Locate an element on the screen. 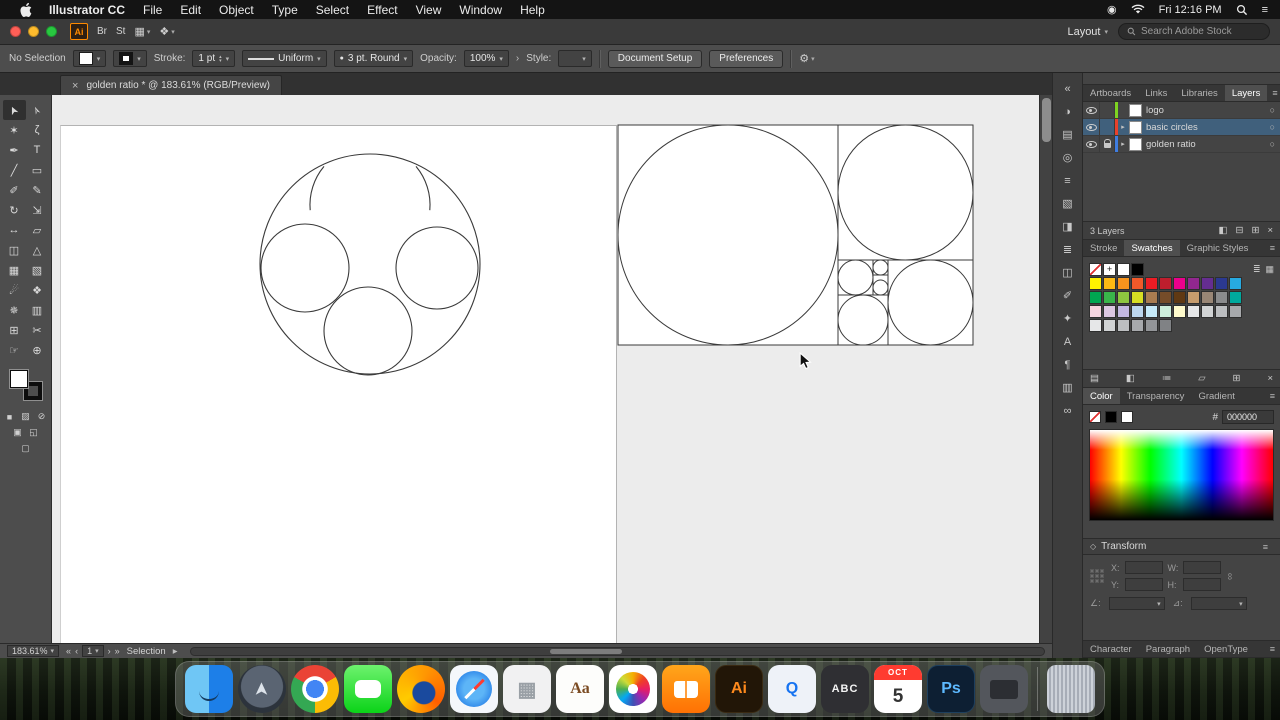 This screenshot has height=720, width=1280. swatch-ec008c is located at coordinates (1179, 283).